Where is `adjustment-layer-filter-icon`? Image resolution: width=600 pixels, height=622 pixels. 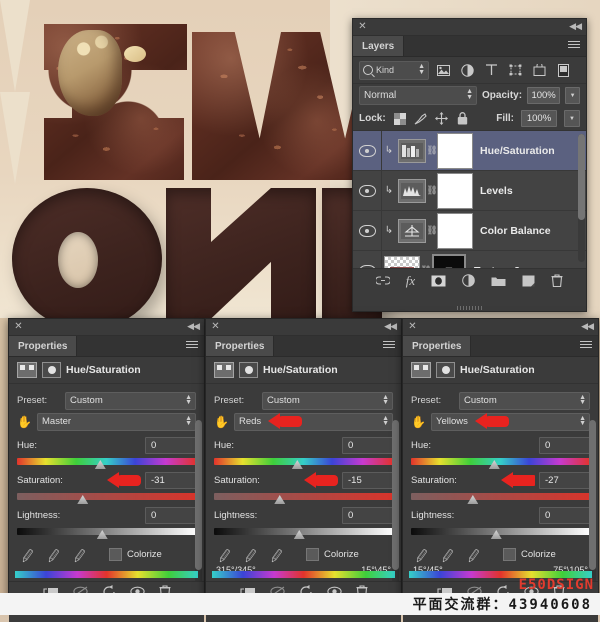
adjustment-layer-filter-icon is located at coordinates (467, 70).